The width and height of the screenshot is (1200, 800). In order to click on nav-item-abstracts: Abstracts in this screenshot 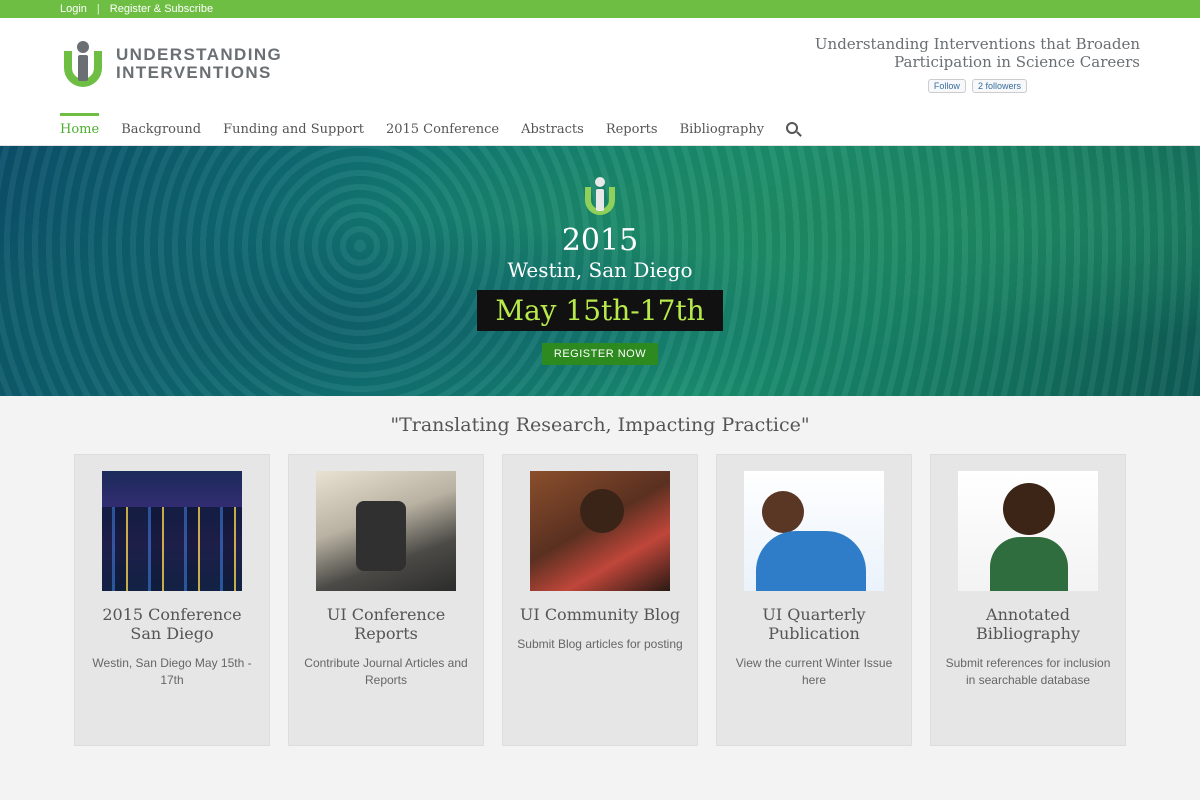, I will do `click(552, 129)`.